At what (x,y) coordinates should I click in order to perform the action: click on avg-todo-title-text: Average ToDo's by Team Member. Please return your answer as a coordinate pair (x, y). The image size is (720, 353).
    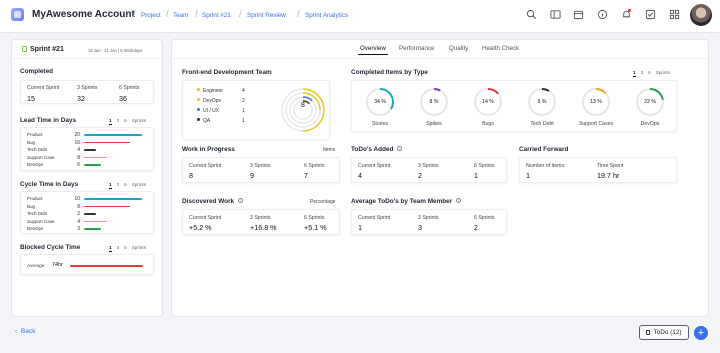
    Looking at the image, I should click on (402, 201).